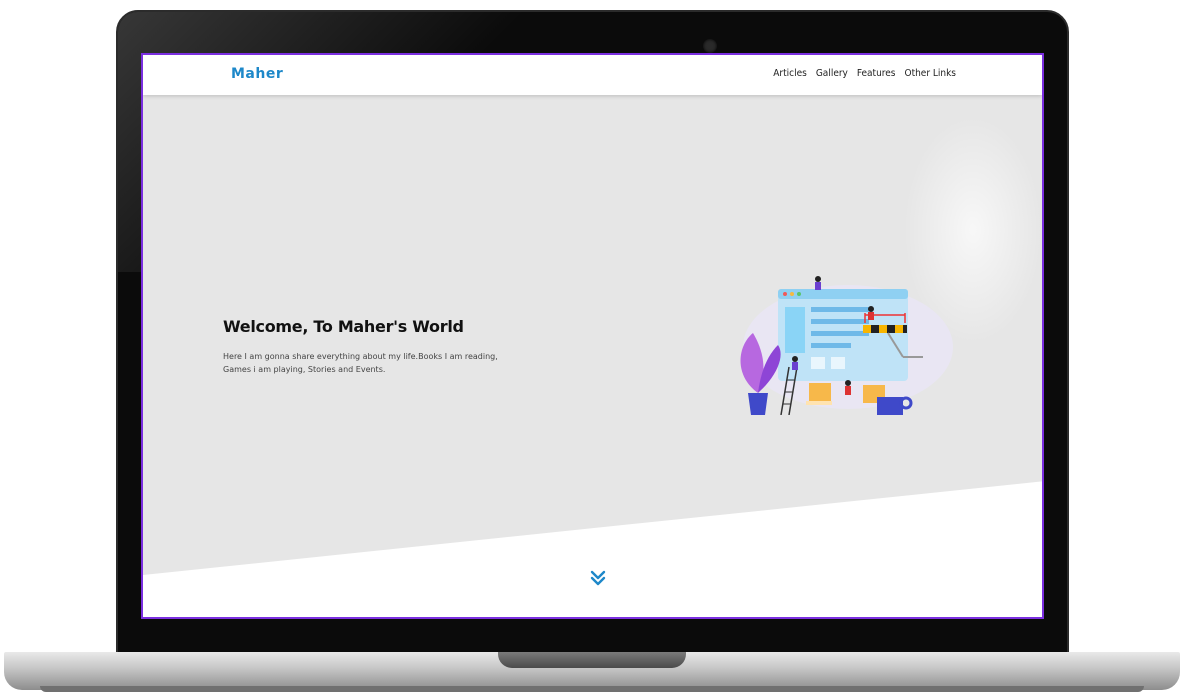  What do you see at coordinates (257, 74) in the screenshot?
I see `brand-logo: Maher` at bounding box center [257, 74].